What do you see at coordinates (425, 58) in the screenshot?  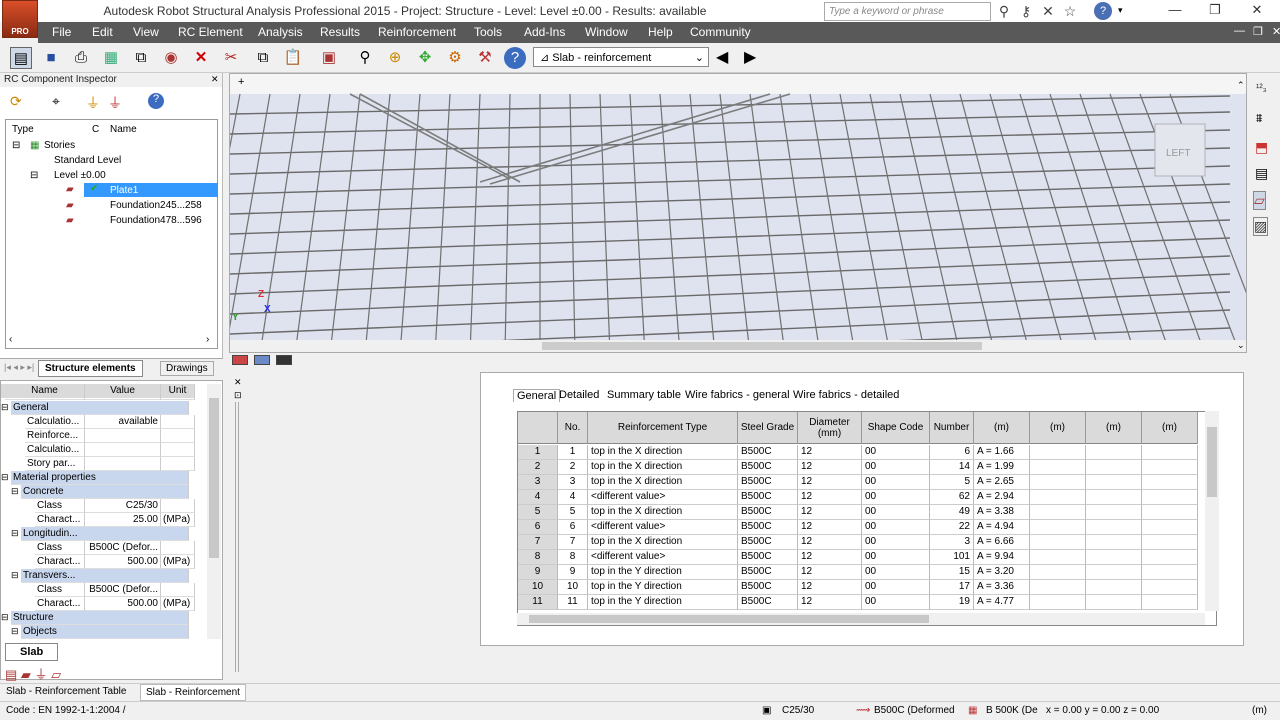 I see `pan-icon: ✥` at bounding box center [425, 58].